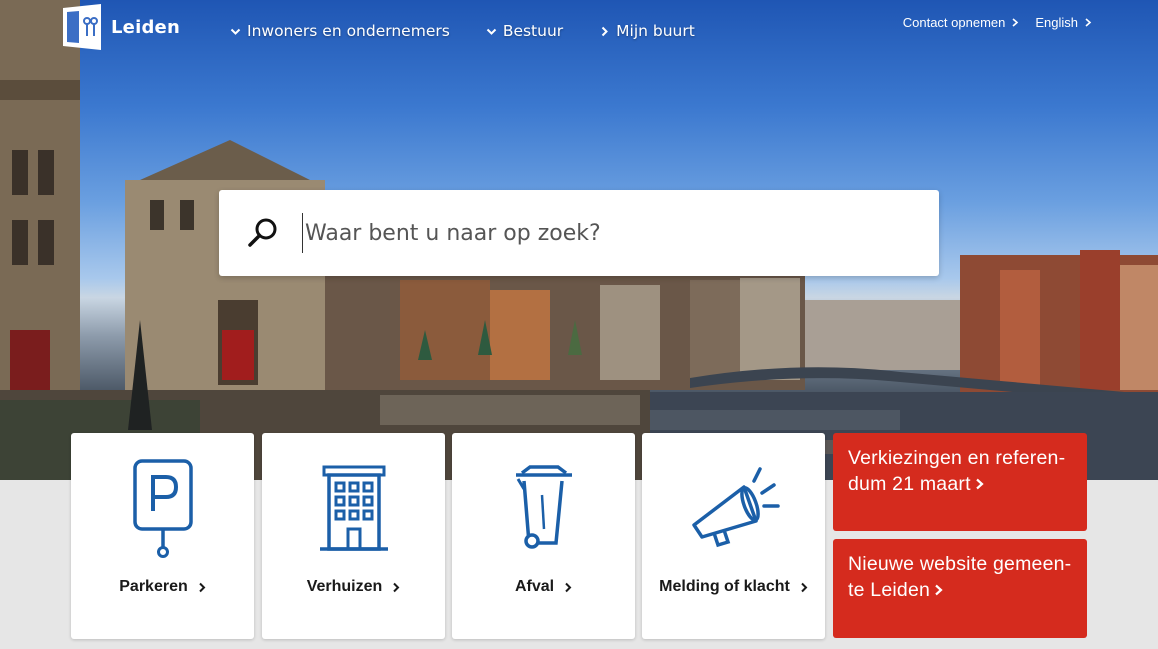 The width and height of the screenshot is (1158, 649). What do you see at coordinates (889, 590) in the screenshot?
I see `promo-line-2-text: te Leiden` at bounding box center [889, 590].